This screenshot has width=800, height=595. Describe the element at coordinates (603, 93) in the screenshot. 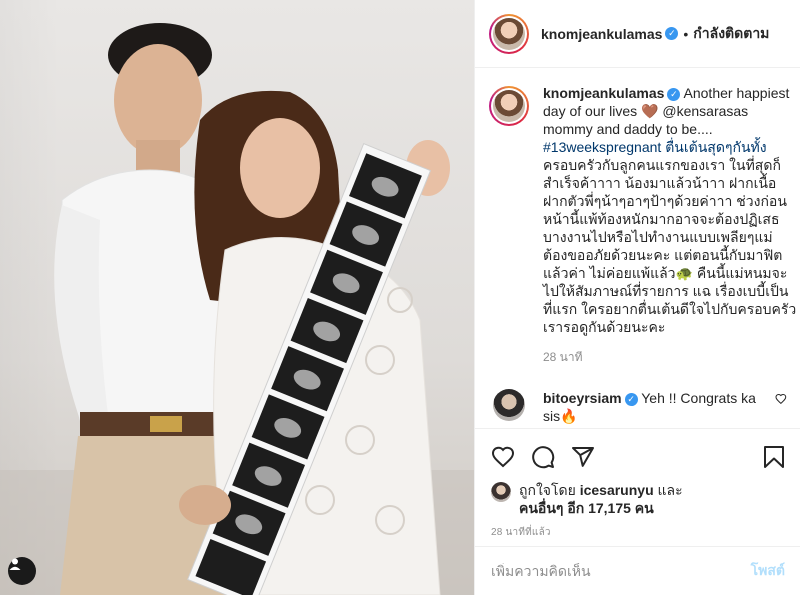

I see `caption-username: knomjeankulamas` at that location.